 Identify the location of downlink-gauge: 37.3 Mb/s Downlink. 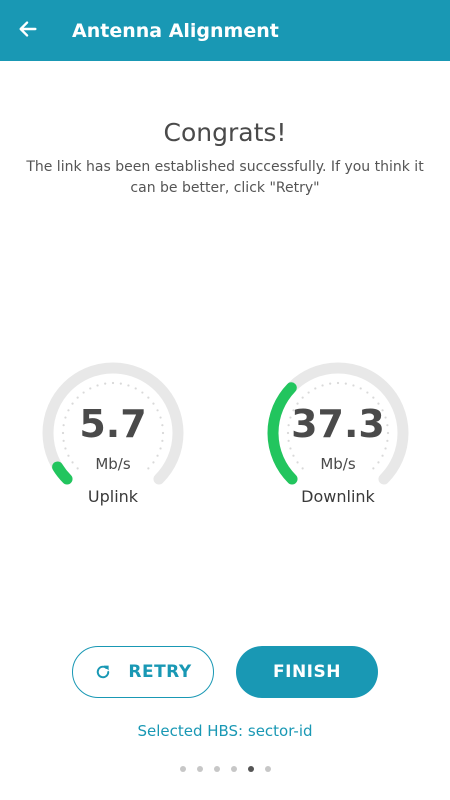
(338, 435).